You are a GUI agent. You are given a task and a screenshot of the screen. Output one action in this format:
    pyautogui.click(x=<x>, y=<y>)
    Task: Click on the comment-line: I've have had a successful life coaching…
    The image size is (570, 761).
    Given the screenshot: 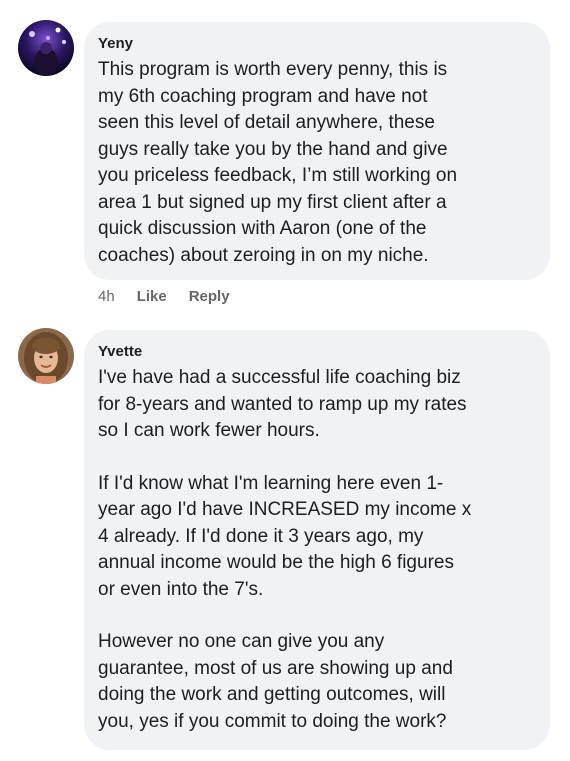 What is the action you would take?
    pyautogui.click(x=279, y=377)
    